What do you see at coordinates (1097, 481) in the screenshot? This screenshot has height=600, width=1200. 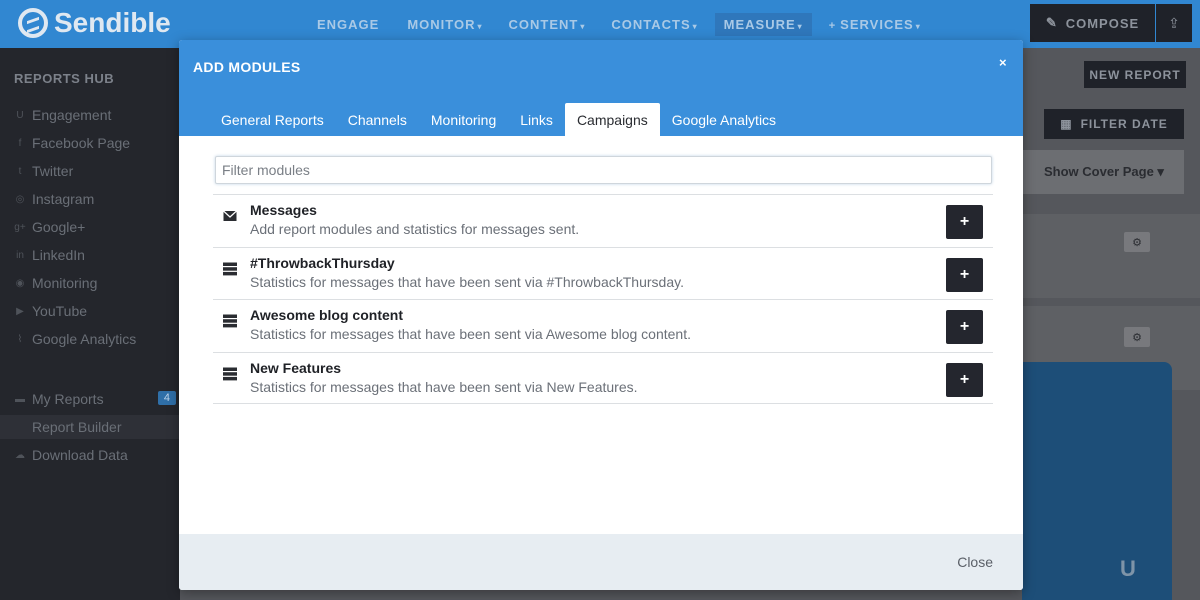 I see `cover-page-card` at bounding box center [1097, 481].